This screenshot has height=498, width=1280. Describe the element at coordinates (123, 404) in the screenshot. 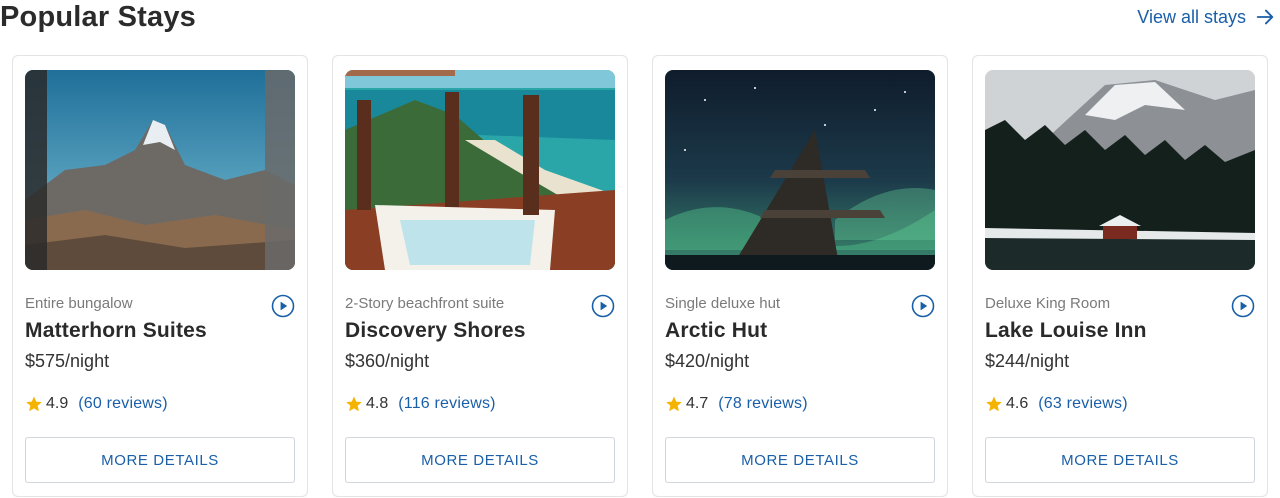

I see `reviews-link: (60 reviews)` at that location.